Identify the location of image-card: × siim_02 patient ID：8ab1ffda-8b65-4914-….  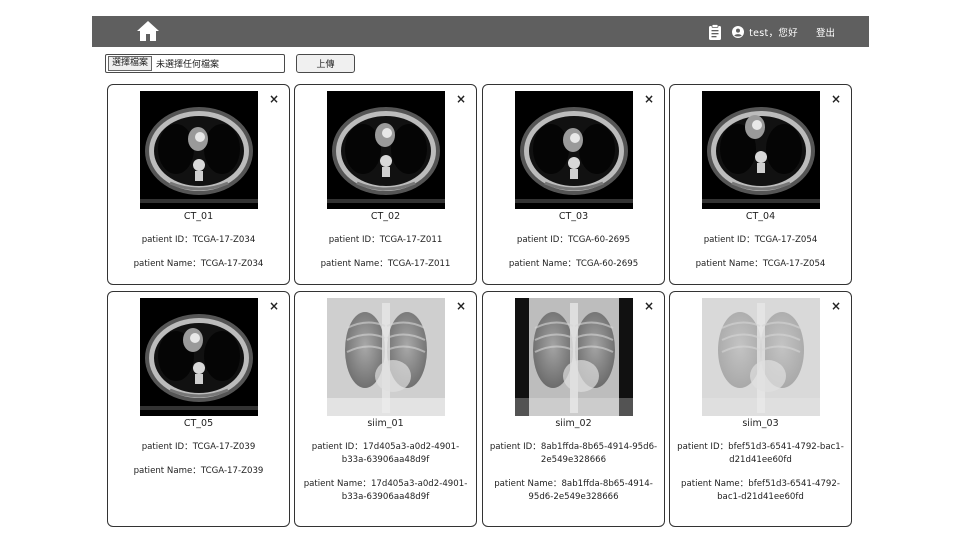
(573, 409).